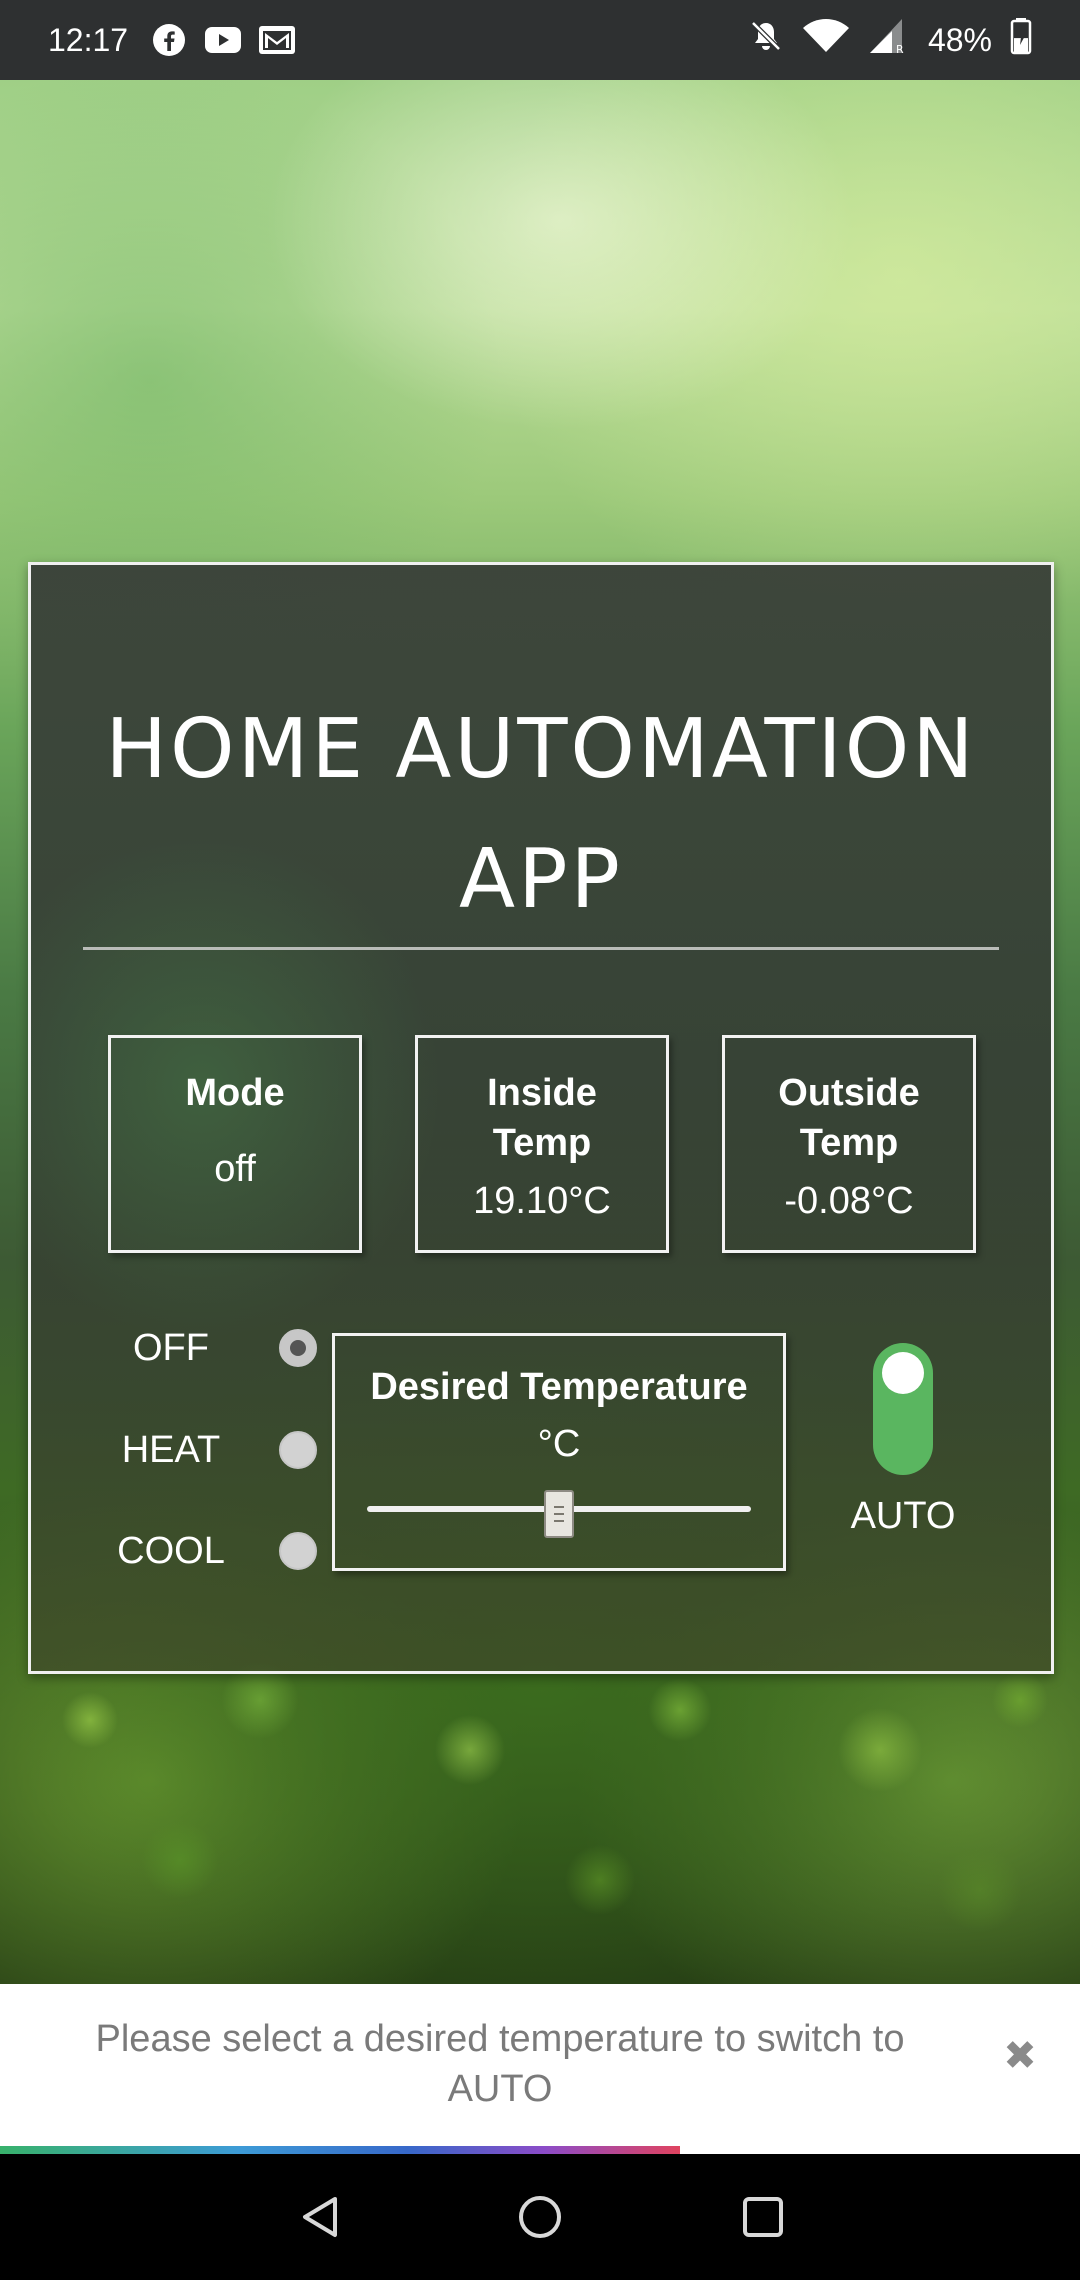 This screenshot has height=2280, width=1080. Describe the element at coordinates (298, 1348) in the screenshot. I see `mode-option-off-radio` at that location.